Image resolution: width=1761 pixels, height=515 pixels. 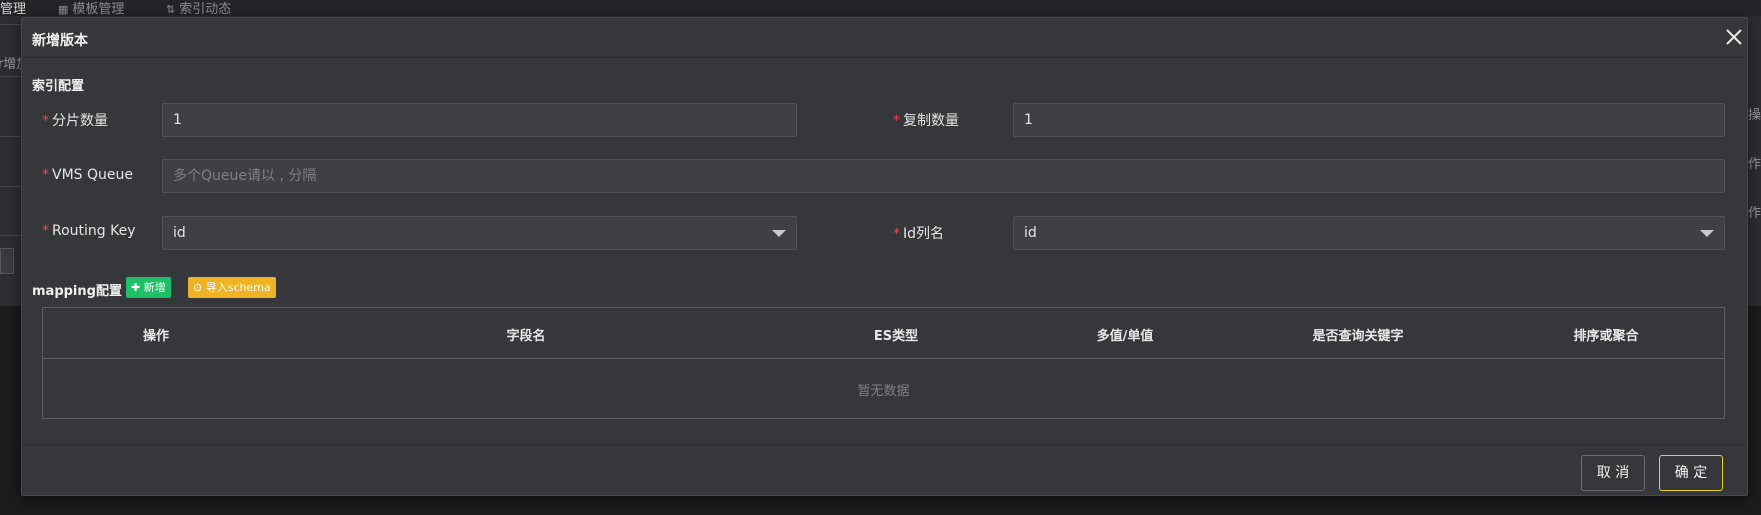 I want to click on nav-tab-manage: 管理, so click(x=13, y=8).